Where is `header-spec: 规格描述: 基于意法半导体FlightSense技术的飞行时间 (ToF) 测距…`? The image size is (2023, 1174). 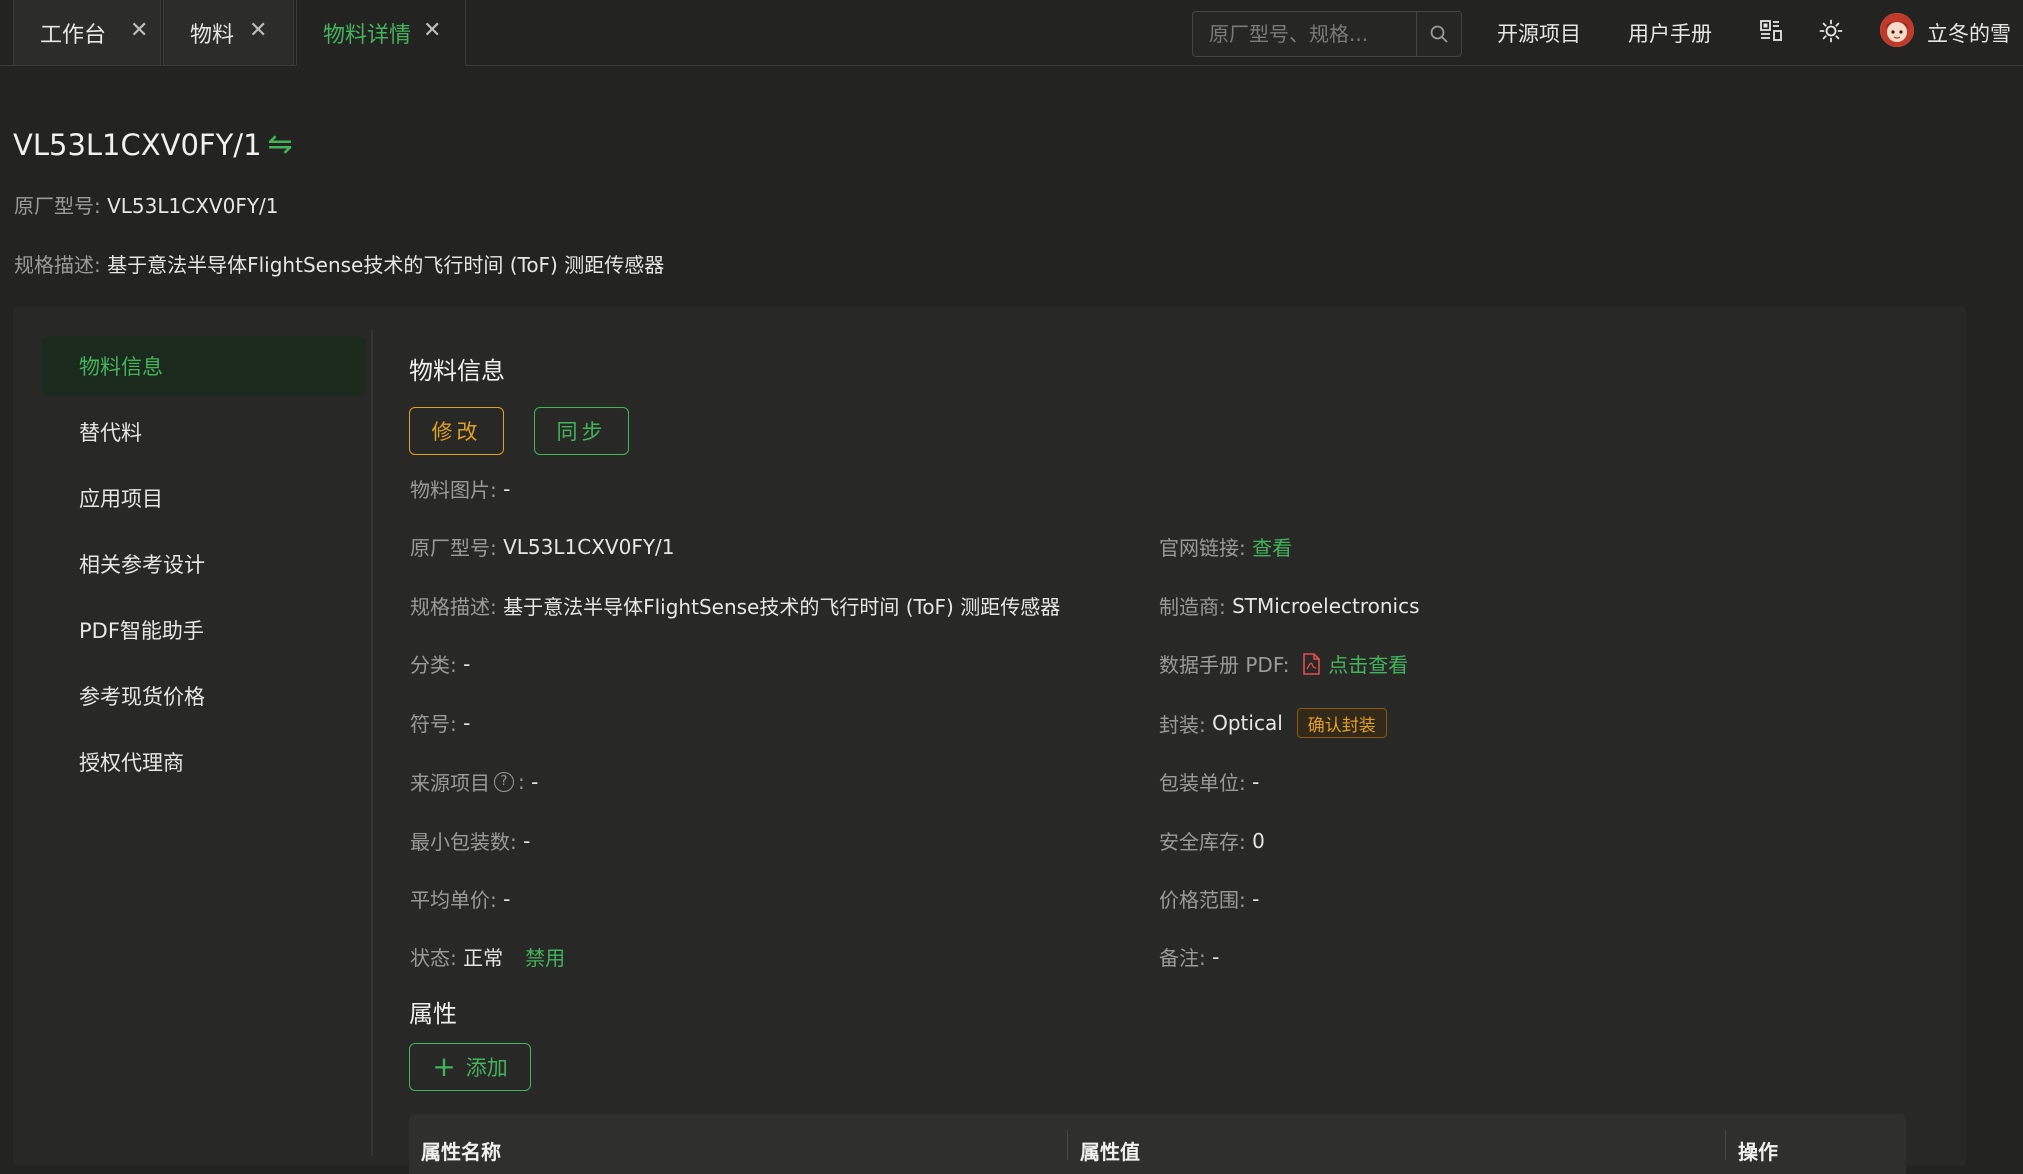 header-spec: 规格描述: 基于意法半导体FlightSense技术的飞行时间 (ToF) 测距… is located at coordinates (339, 265).